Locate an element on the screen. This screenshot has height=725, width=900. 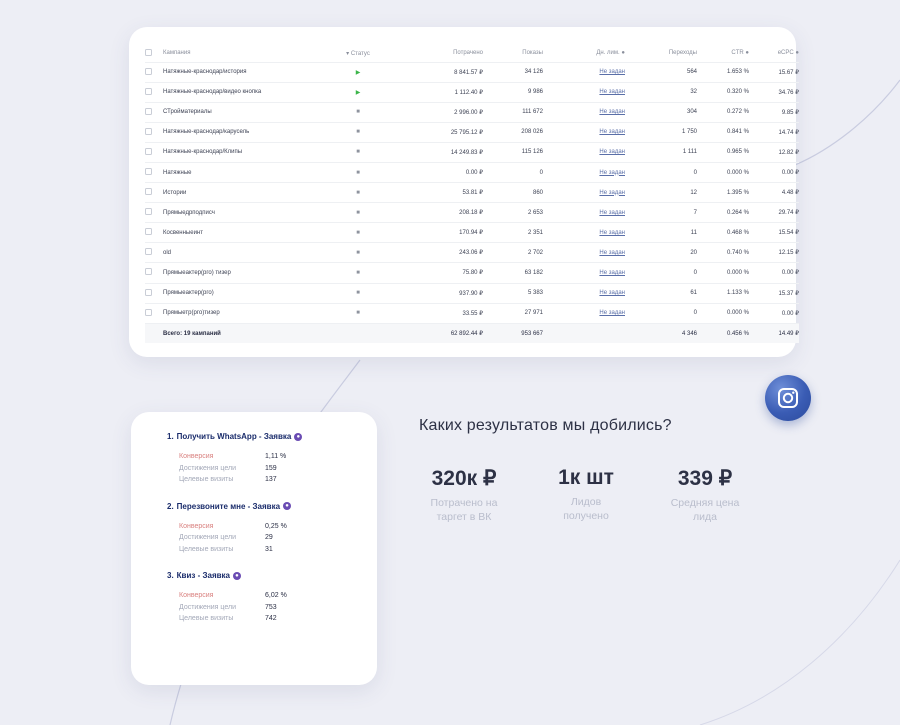
campaign-name: Натяжные-краснодар/видео кнопка is located at coordinates (238, 92).